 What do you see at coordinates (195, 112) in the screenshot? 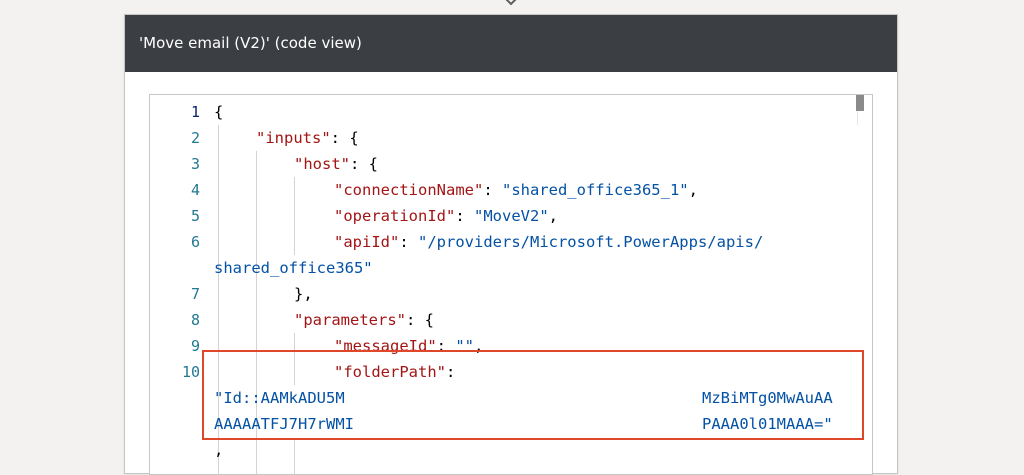
I see `line-number: 1` at bounding box center [195, 112].